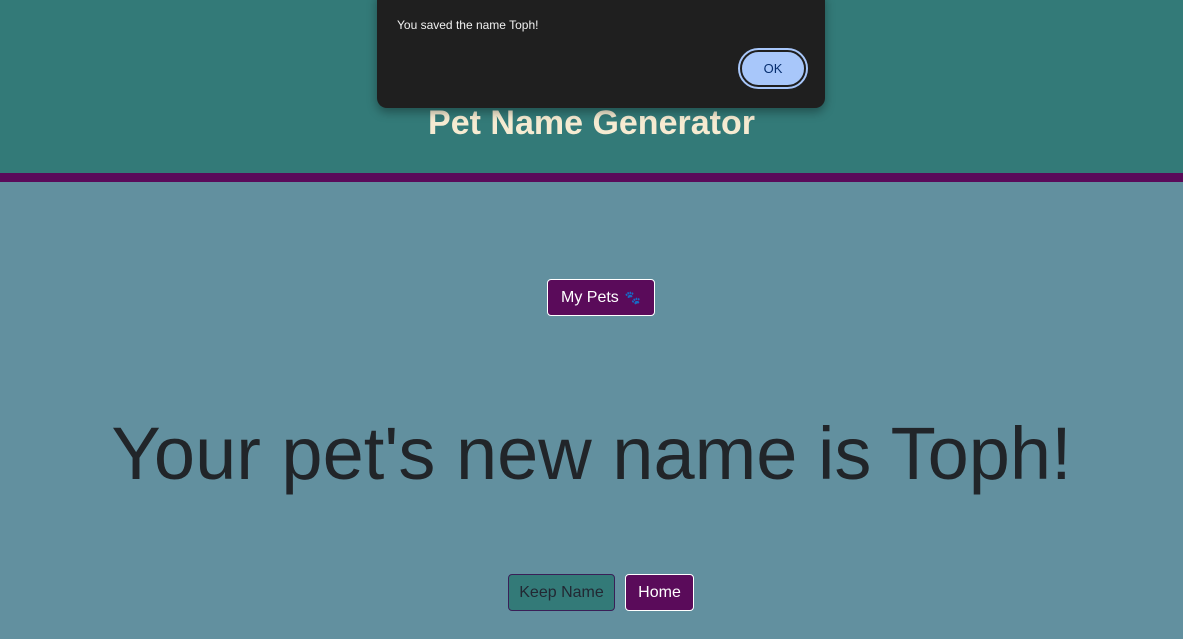 This screenshot has height=639, width=1183. What do you see at coordinates (632, 297) in the screenshot?
I see `paw-icon: 🐾` at bounding box center [632, 297].